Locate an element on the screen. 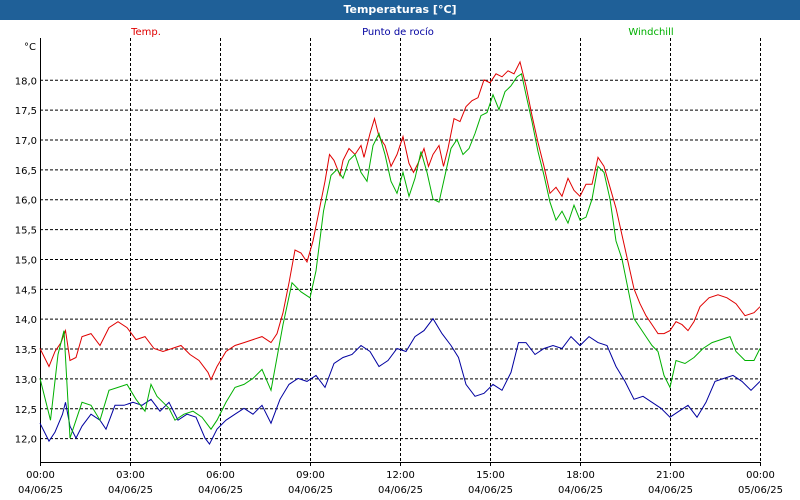 The height and width of the screenshot is (500, 800). y-tick-label: 16,0 is located at coordinates (26, 201).